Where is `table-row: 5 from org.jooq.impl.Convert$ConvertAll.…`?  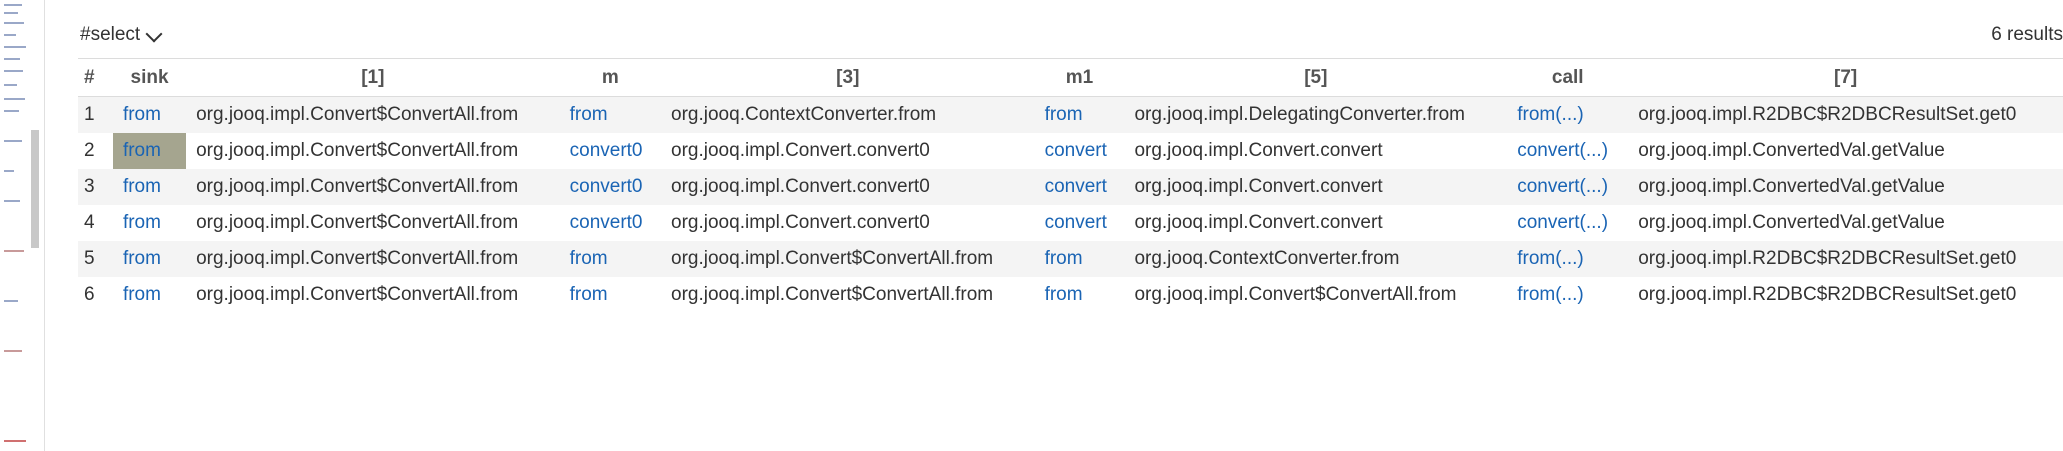 table-row: 5 from org.jooq.impl.Convert$ConvertAll.… is located at coordinates (1070, 259).